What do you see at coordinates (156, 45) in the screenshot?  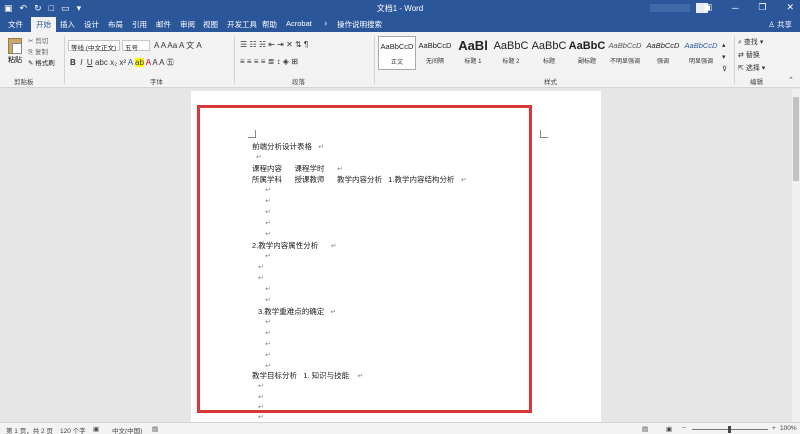 I see `grow-font-icon: A` at bounding box center [156, 45].